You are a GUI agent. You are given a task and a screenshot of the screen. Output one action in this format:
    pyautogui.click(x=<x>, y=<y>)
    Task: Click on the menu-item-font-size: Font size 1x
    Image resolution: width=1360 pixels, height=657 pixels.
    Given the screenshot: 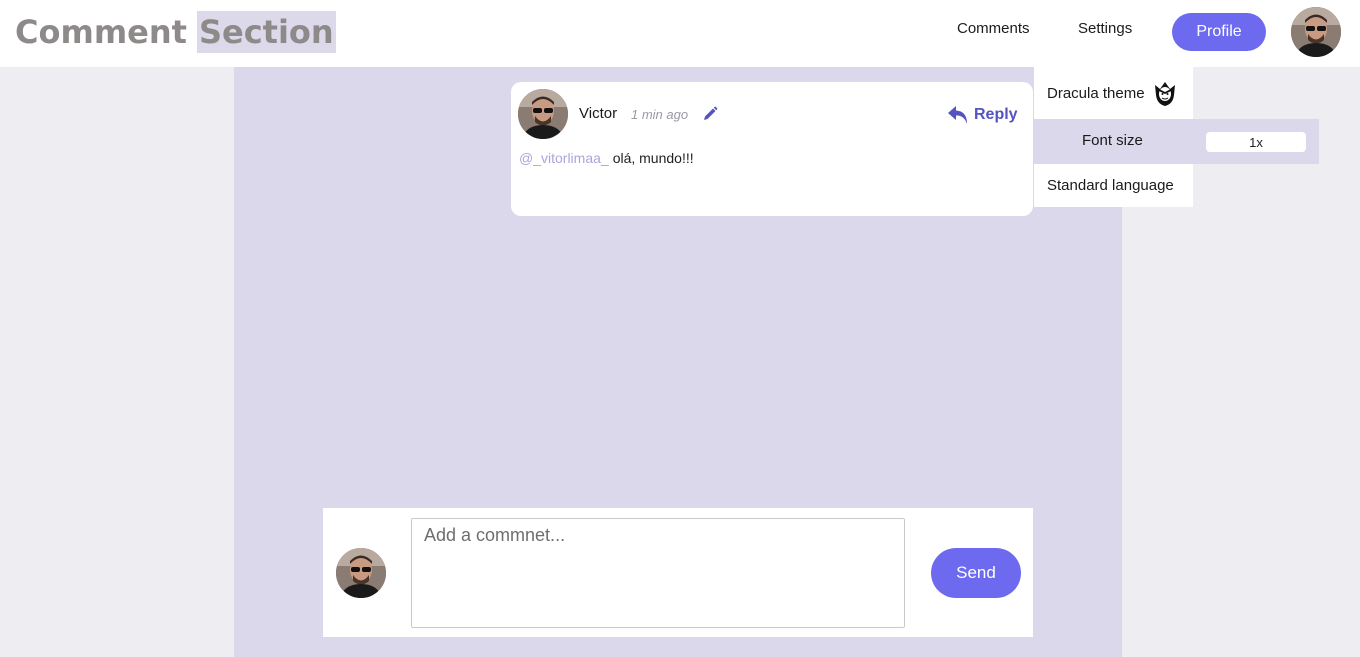 What is the action you would take?
    pyautogui.click(x=1176, y=141)
    